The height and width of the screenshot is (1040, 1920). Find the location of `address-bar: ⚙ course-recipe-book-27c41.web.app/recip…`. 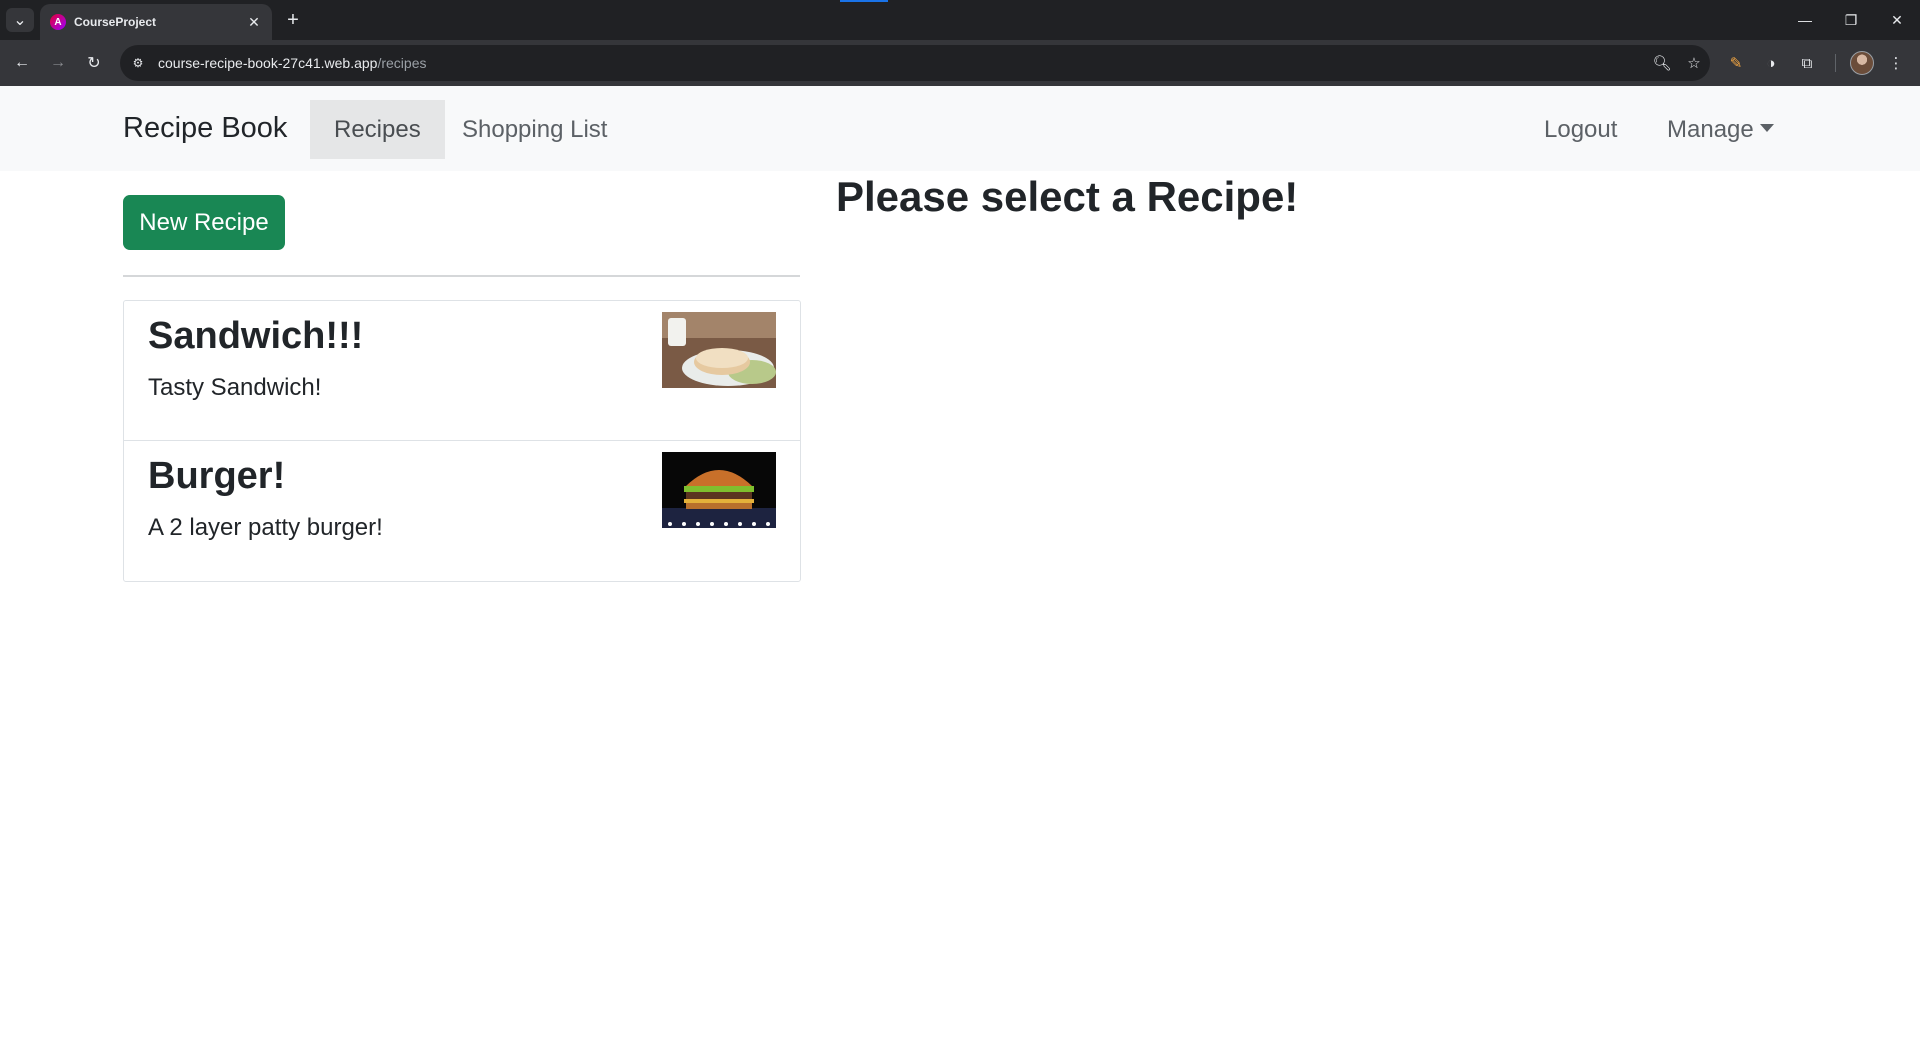

address-bar: ⚙ course-recipe-book-27c41.web.app/recip… is located at coordinates (915, 63).